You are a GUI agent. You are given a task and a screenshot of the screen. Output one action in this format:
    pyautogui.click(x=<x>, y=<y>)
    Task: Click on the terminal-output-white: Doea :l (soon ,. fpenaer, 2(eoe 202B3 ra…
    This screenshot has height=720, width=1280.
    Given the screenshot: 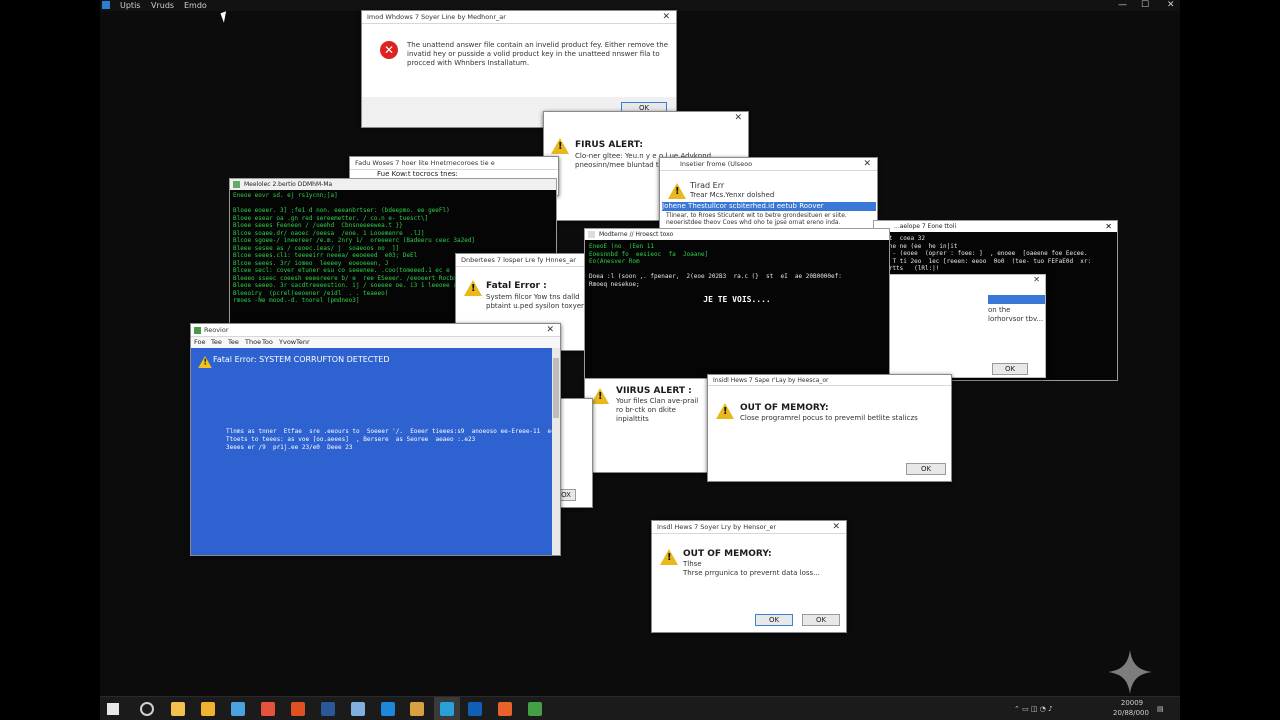 What is the action you would take?
    pyautogui.click(x=715, y=280)
    